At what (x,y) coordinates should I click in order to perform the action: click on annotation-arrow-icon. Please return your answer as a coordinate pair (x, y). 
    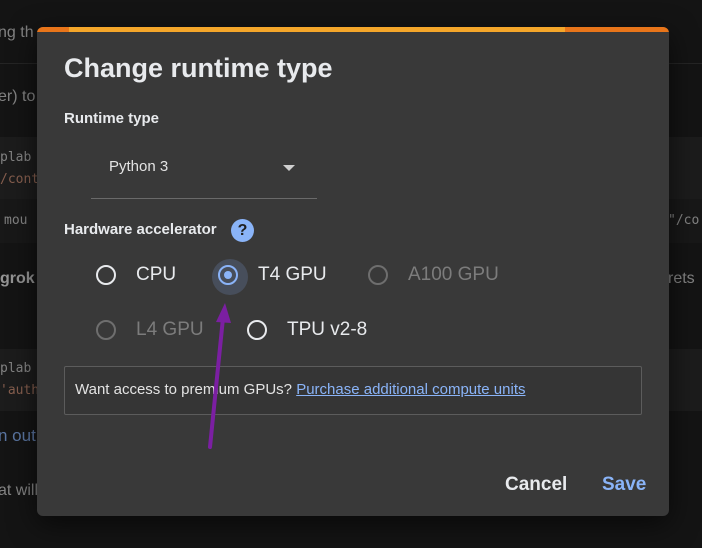
    Looking at the image, I should click on (219, 376).